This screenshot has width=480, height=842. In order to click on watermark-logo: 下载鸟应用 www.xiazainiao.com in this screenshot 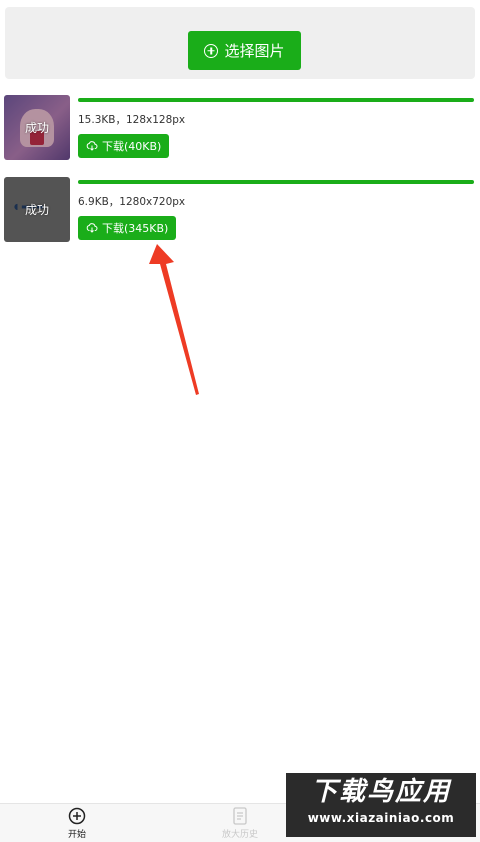, I will do `click(381, 805)`.